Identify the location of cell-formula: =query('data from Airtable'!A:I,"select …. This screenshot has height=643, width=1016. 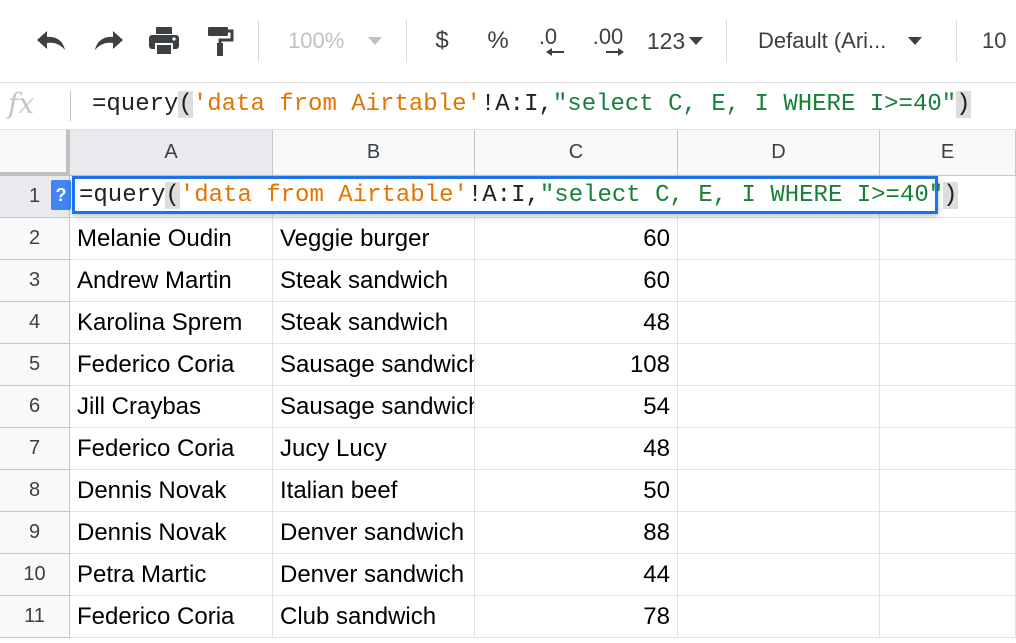
(518, 195).